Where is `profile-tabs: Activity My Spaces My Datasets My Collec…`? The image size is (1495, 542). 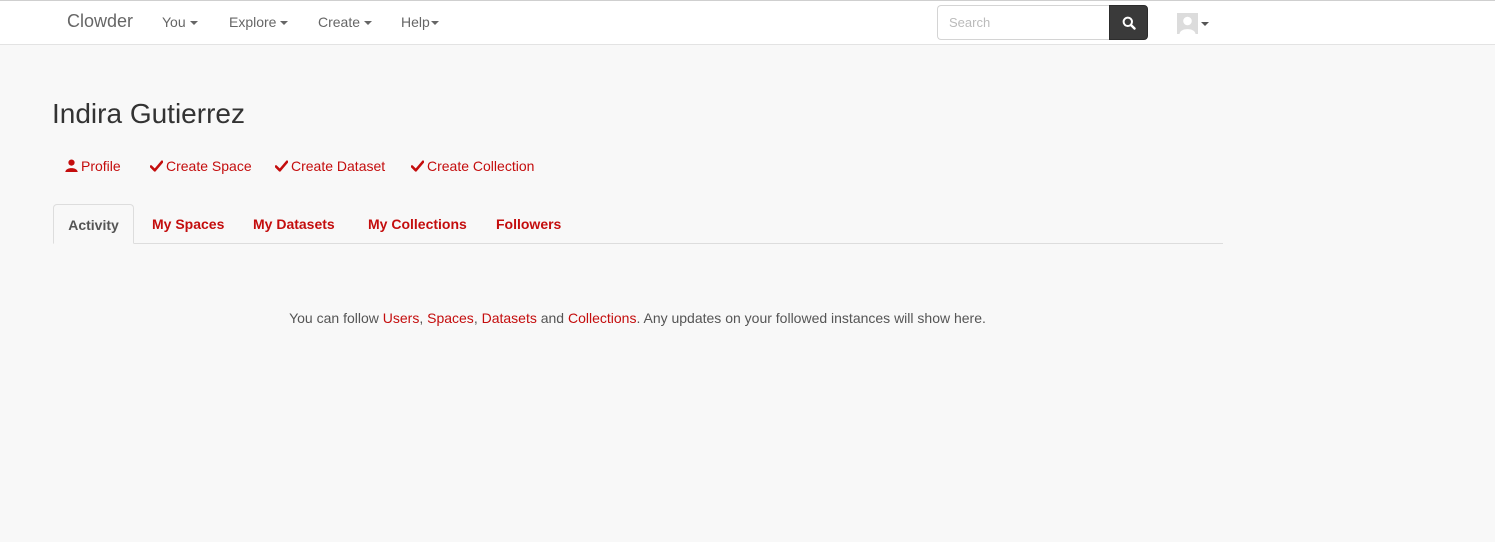 profile-tabs: Activity My Spaces My Datasets My Collec… is located at coordinates (638, 224).